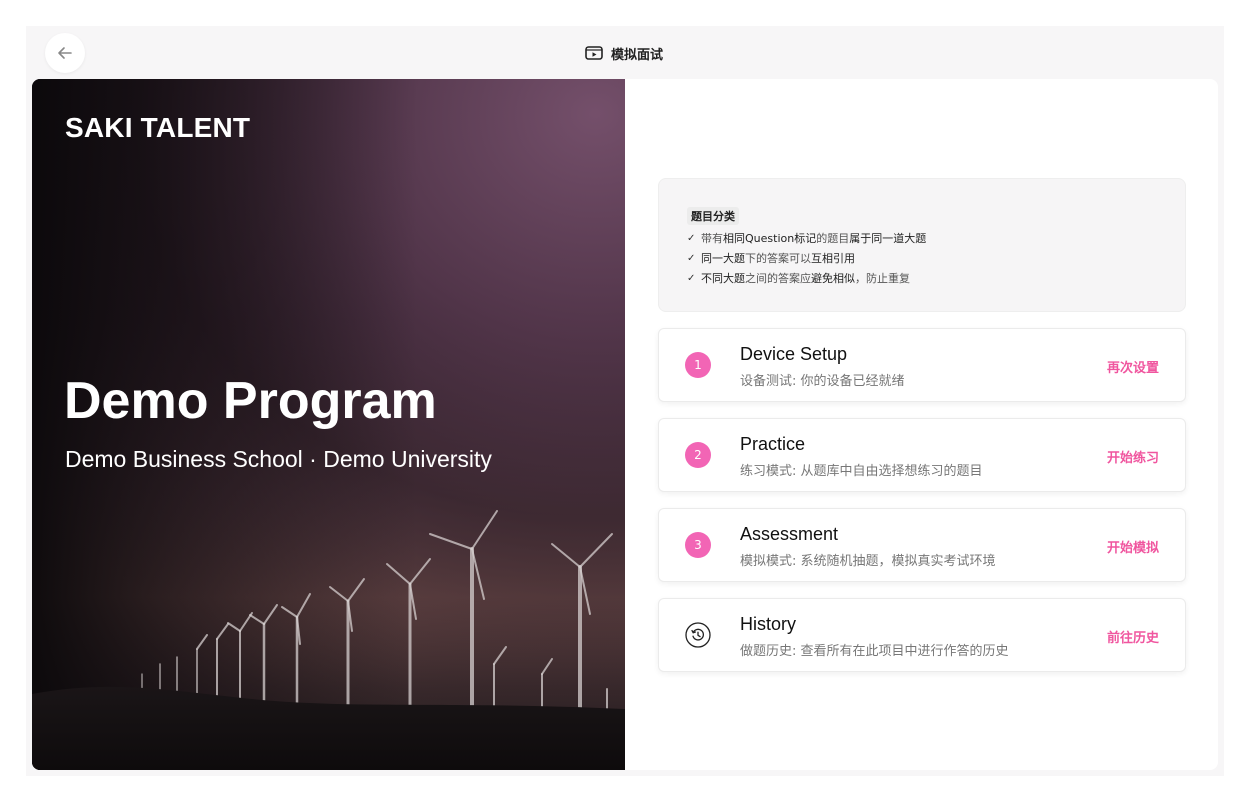 The image size is (1249, 799). I want to click on step-description: 设备测试: 你的设备已经就绪, so click(822, 381).